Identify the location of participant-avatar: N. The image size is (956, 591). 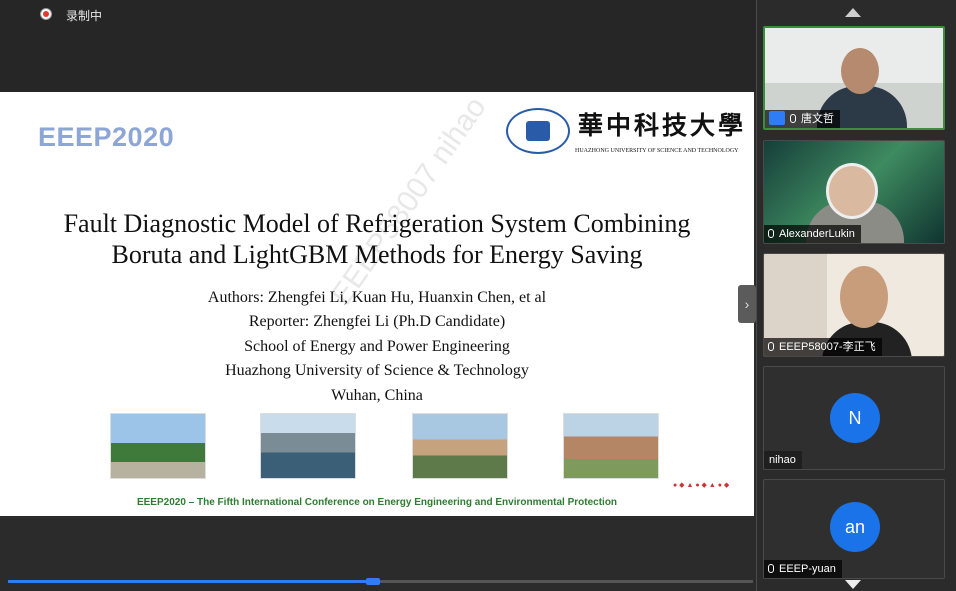
(855, 418).